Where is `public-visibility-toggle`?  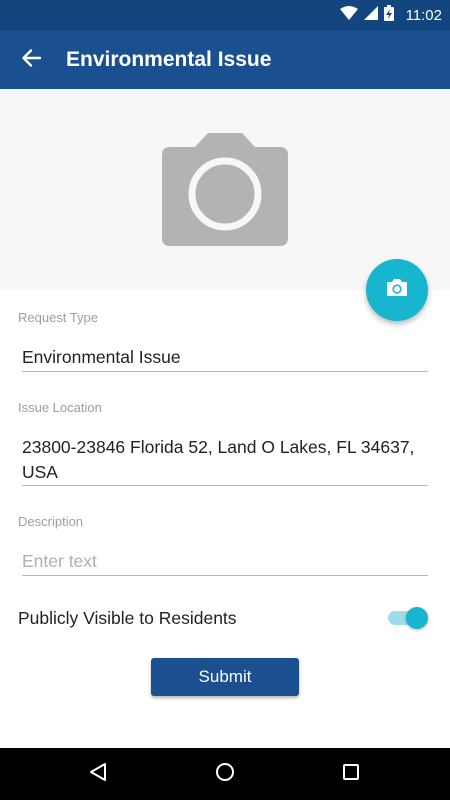
public-visibility-toggle is located at coordinates (408, 618).